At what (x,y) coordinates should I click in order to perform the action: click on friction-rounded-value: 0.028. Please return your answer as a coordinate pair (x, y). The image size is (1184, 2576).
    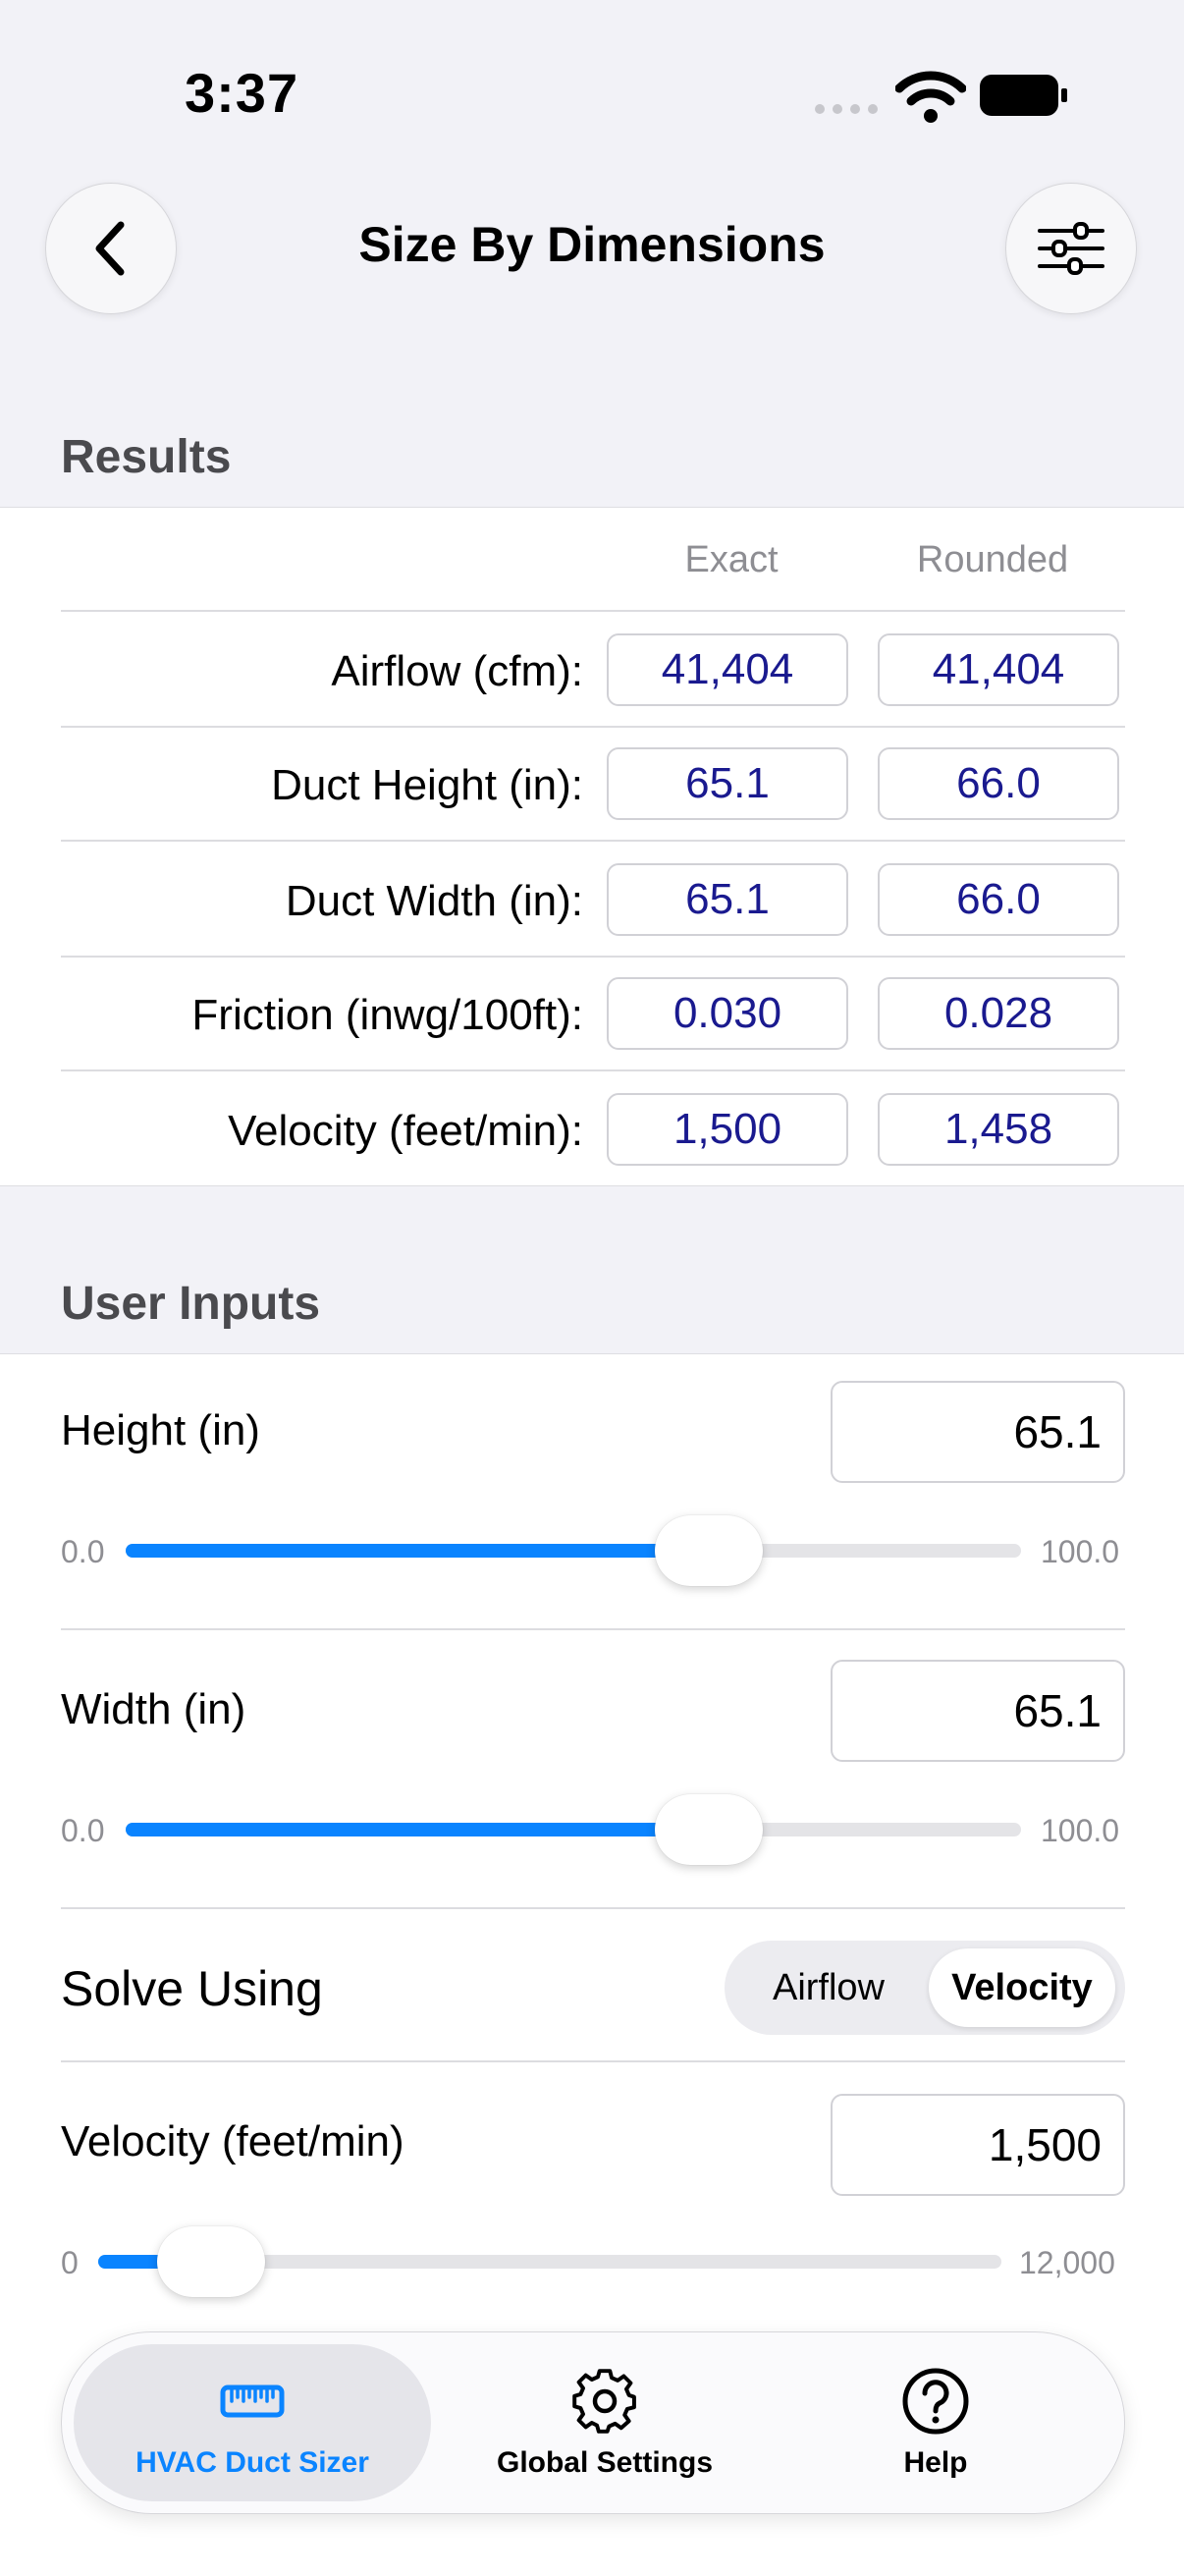
    Looking at the image, I should click on (998, 1014).